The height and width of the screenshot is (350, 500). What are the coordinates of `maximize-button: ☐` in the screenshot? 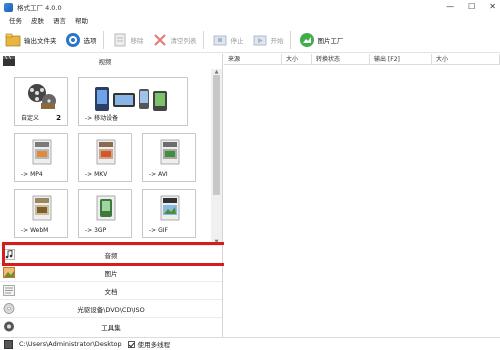 It's located at (471, 6).